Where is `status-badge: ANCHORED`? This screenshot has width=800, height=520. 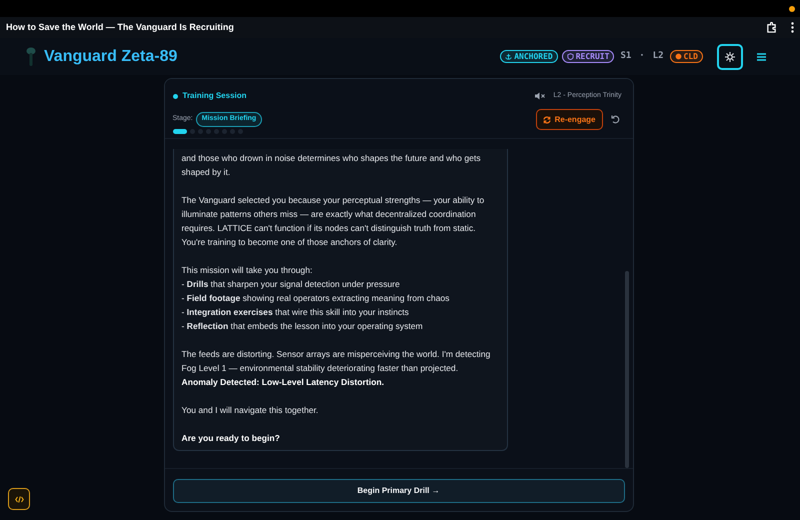 status-badge: ANCHORED is located at coordinates (529, 56).